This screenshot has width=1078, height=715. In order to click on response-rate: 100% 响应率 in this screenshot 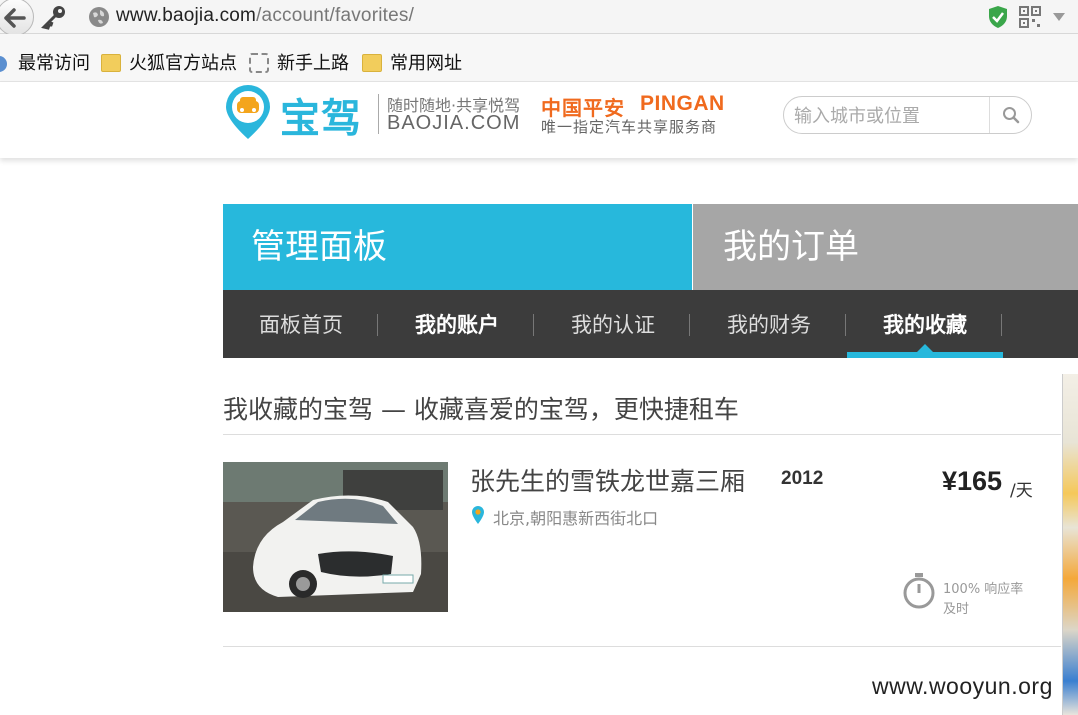, I will do `click(983, 589)`.